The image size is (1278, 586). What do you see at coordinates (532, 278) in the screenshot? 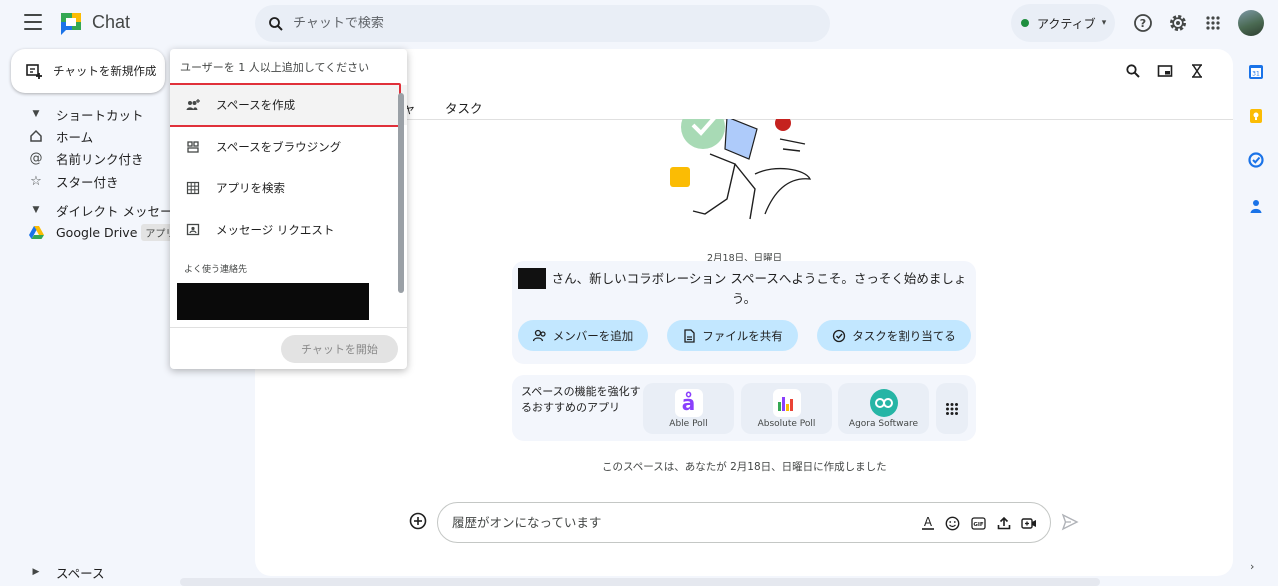
I see `redacted-name` at bounding box center [532, 278].